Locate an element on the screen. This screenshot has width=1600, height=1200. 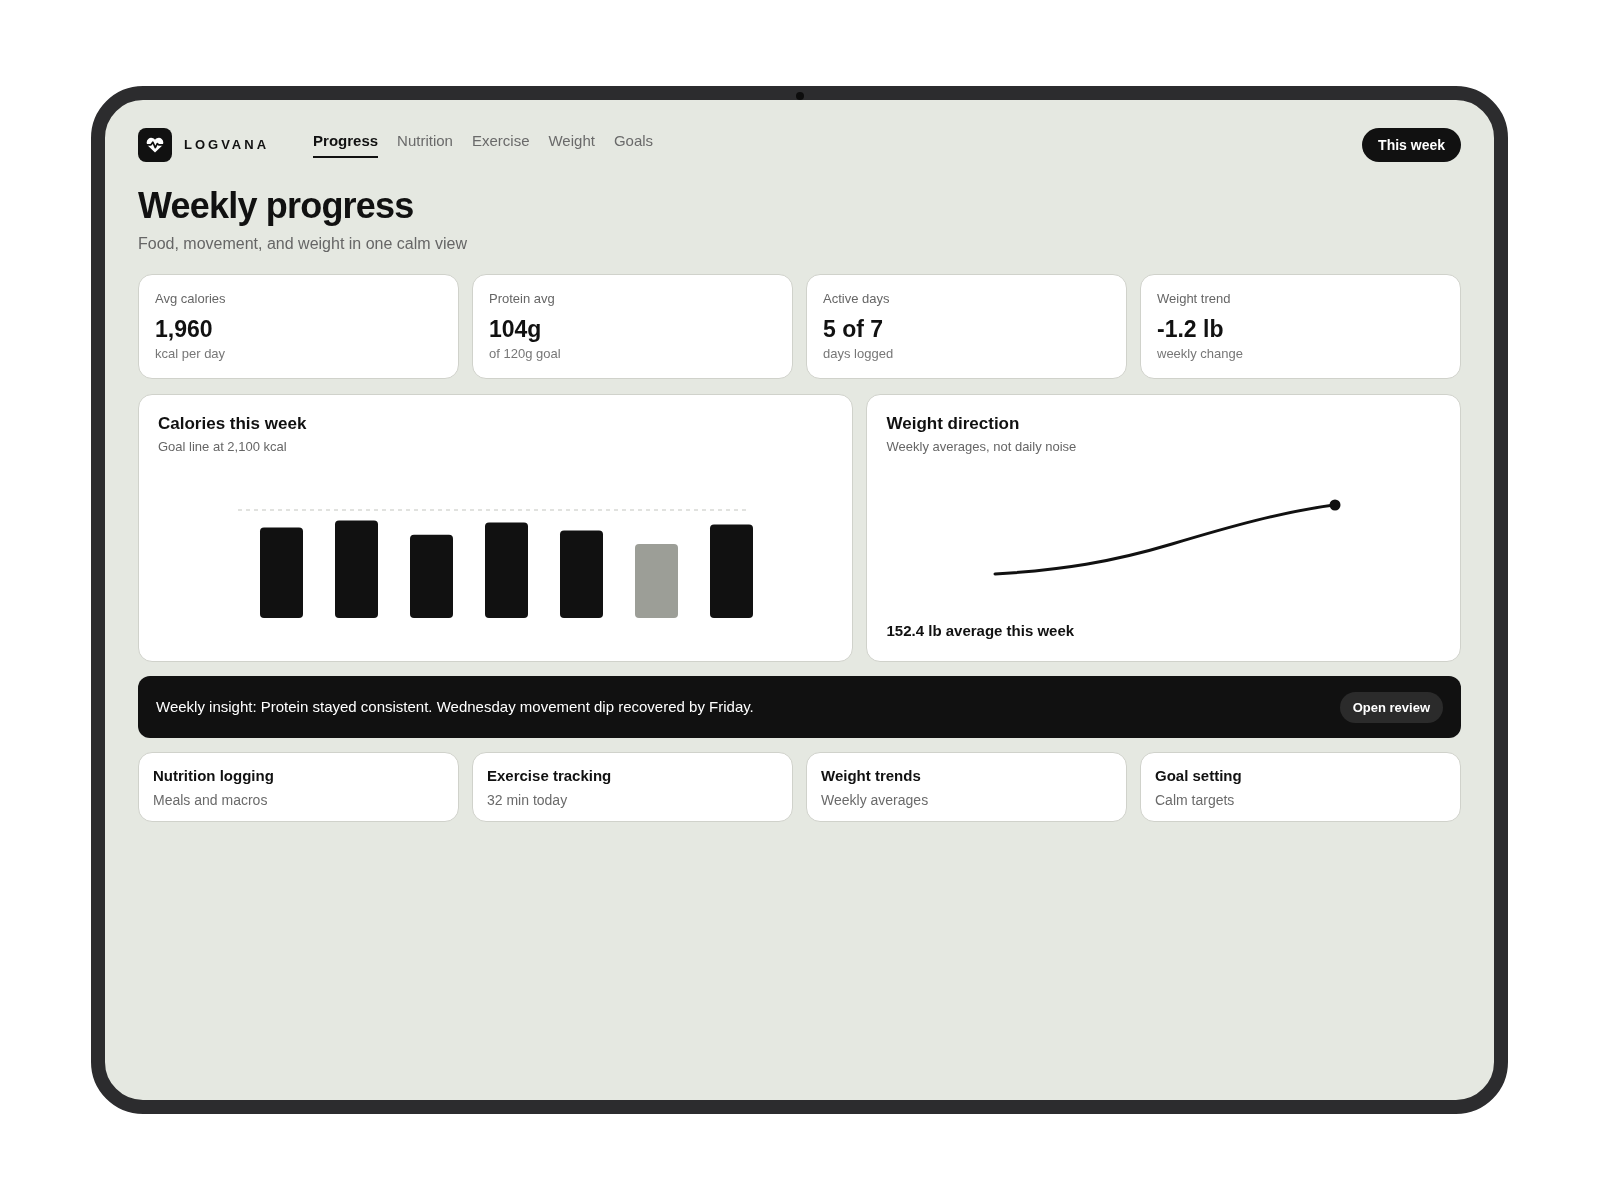
nav-tab: Exercise is located at coordinates (500, 143).